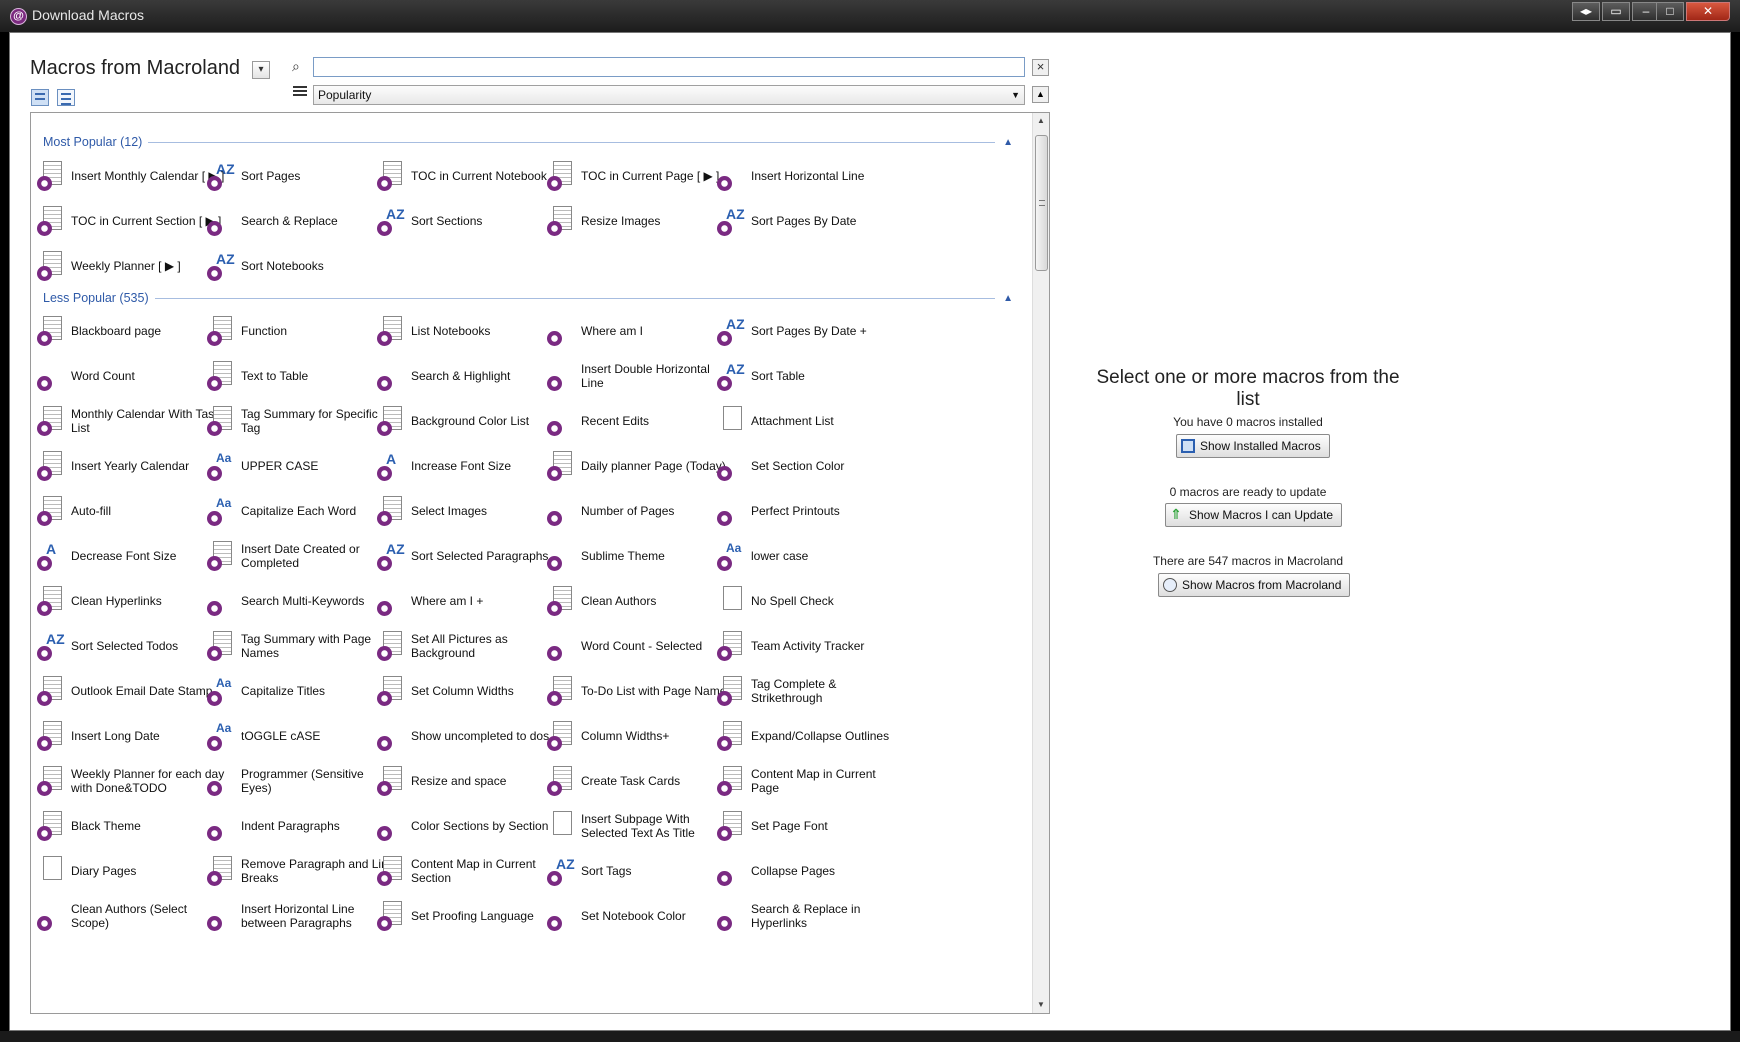 The width and height of the screenshot is (1740, 1042). What do you see at coordinates (641, 221) in the screenshot?
I see `macro-item: Resize Images` at bounding box center [641, 221].